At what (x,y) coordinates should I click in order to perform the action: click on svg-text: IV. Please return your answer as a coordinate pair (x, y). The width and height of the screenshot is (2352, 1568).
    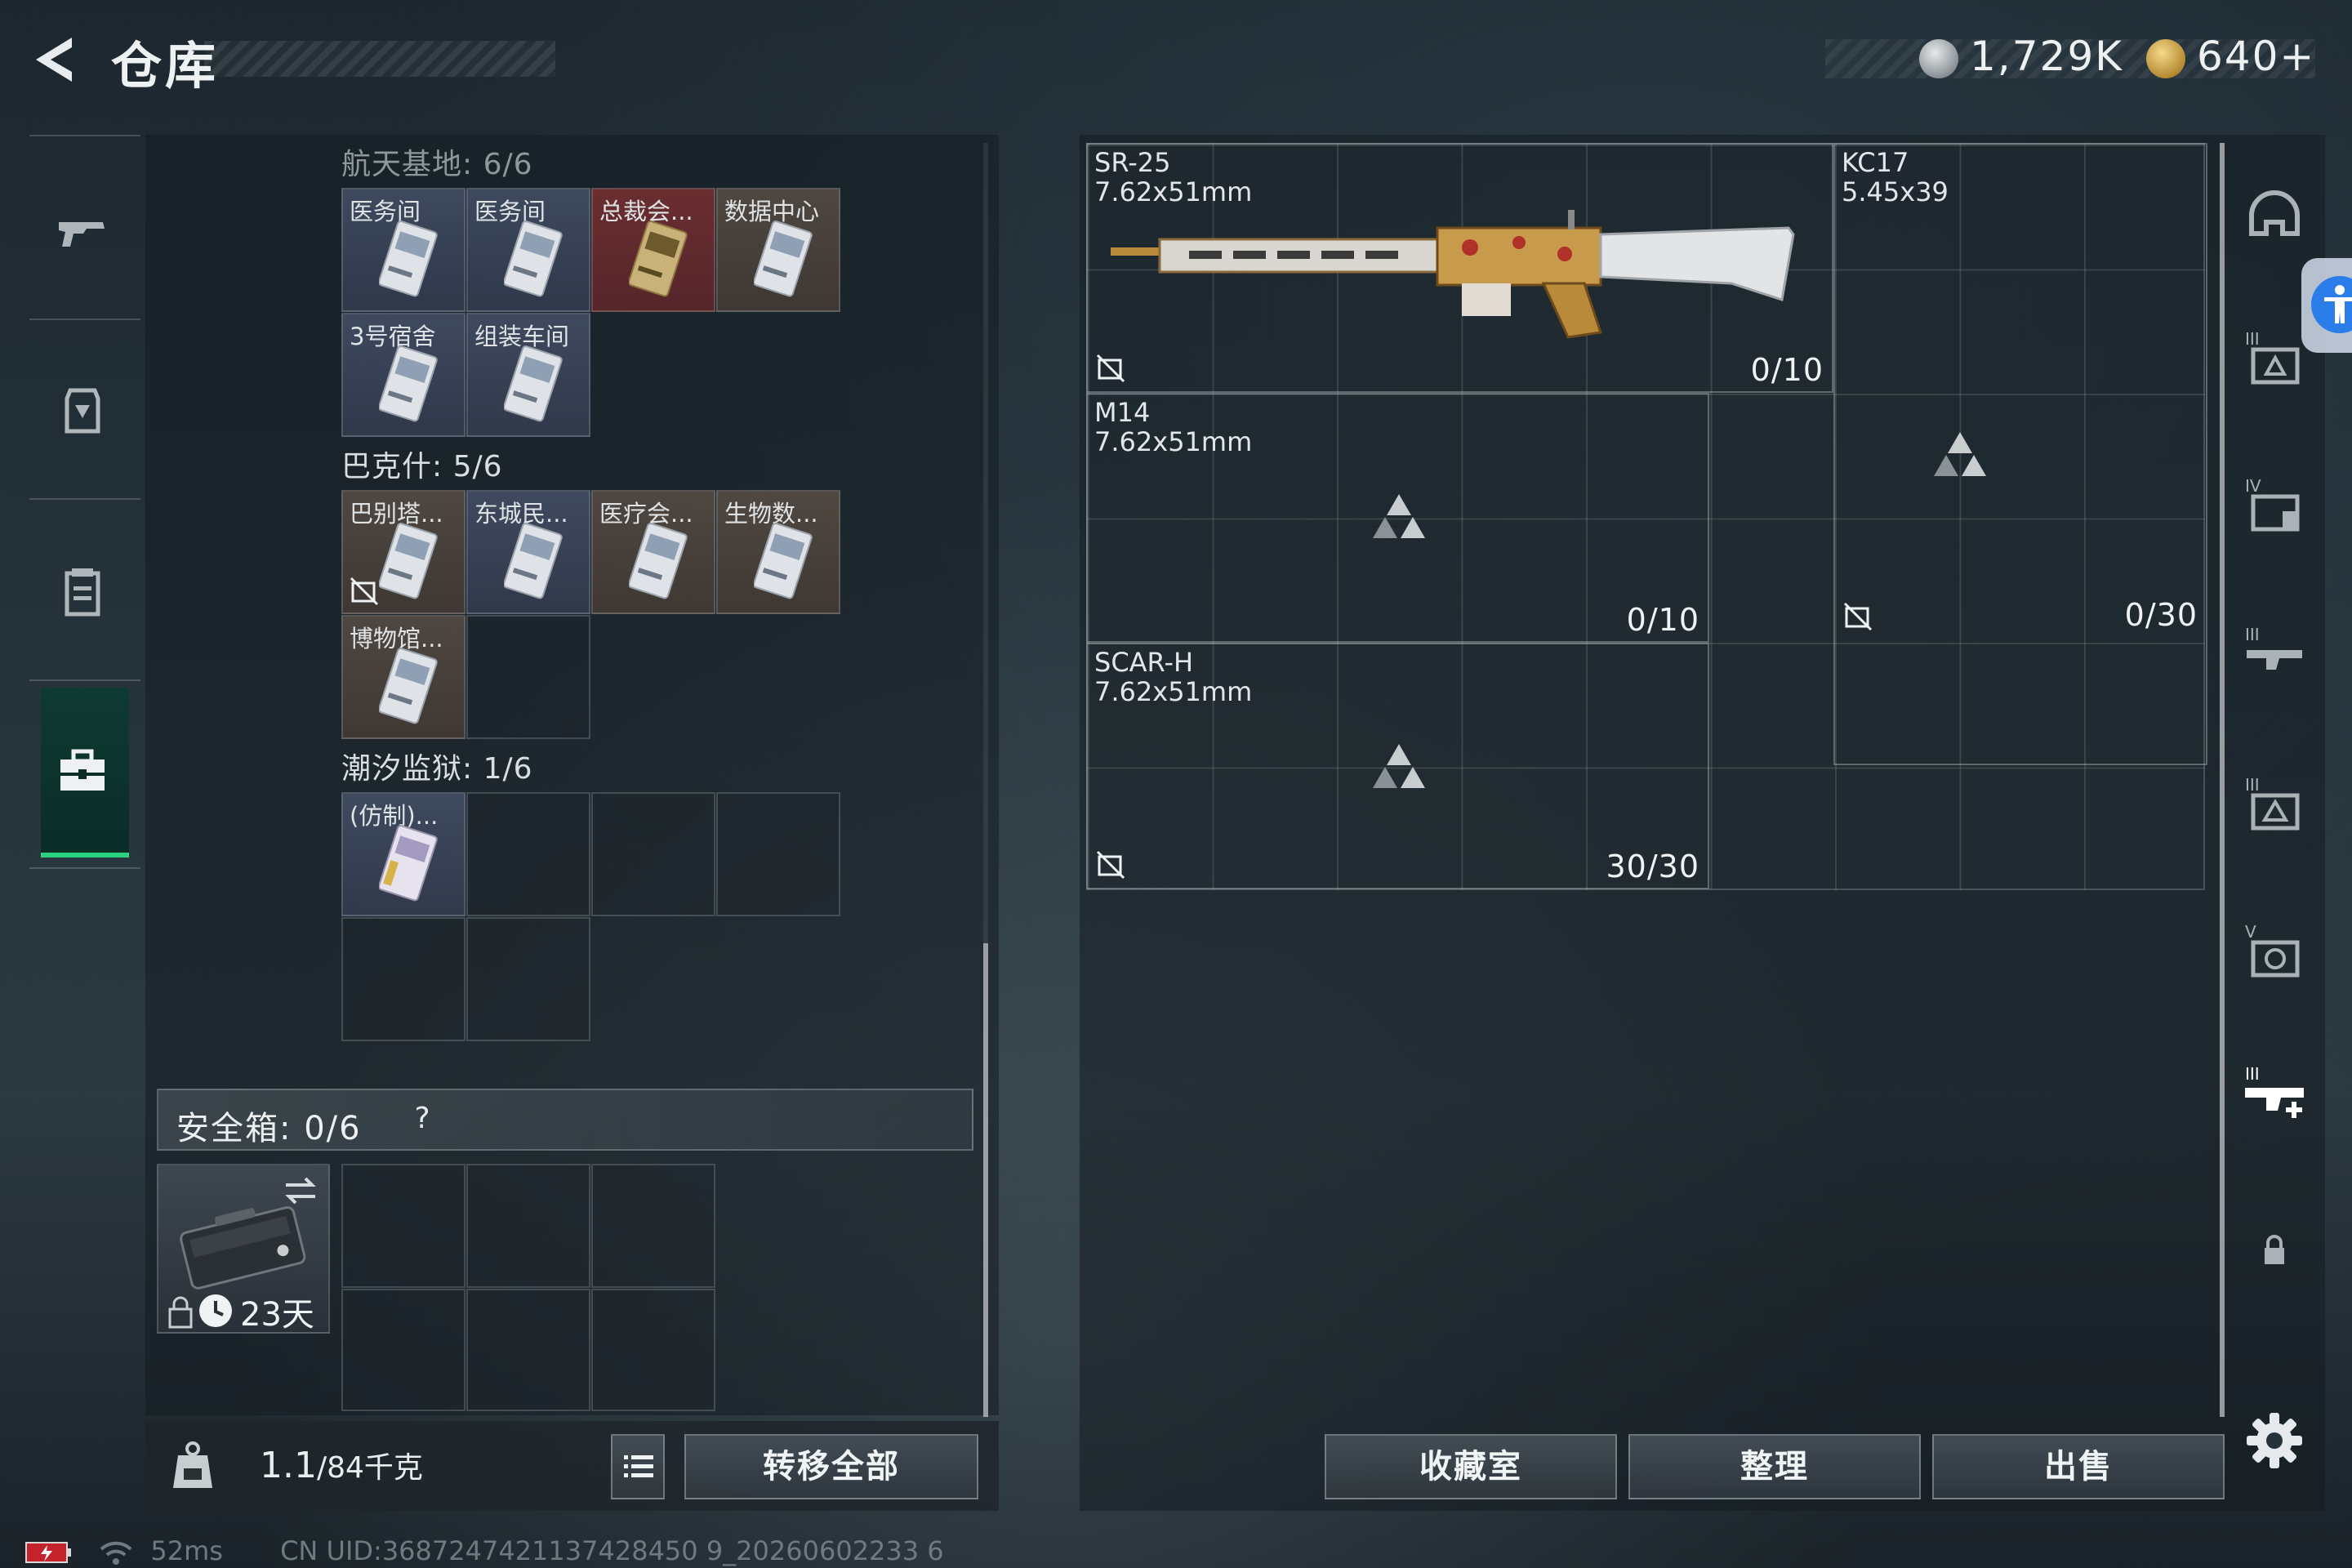
    Looking at the image, I should click on (2253, 486).